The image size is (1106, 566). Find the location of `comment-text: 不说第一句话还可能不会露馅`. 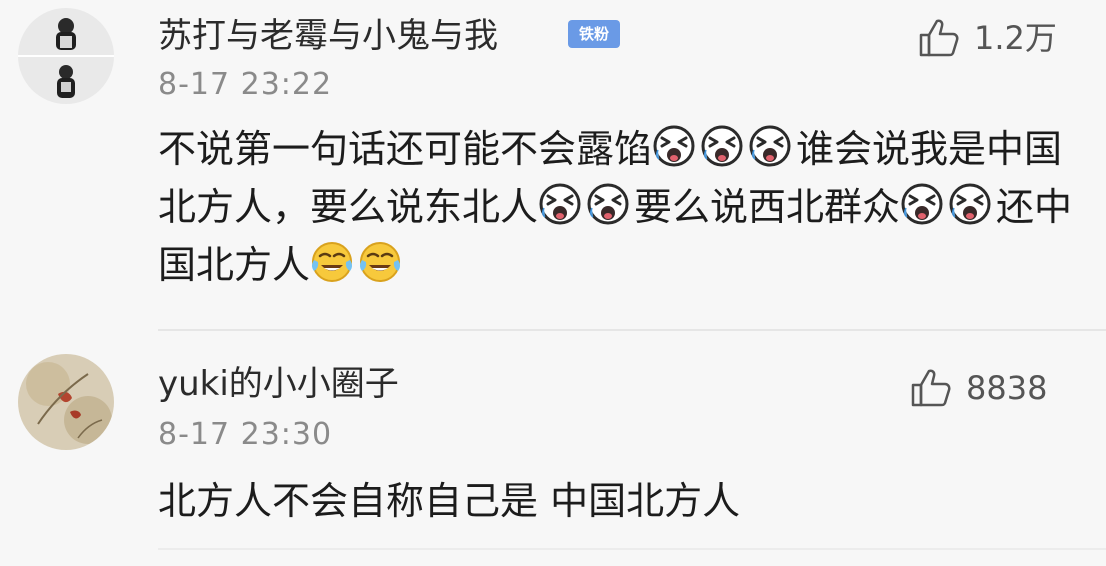

comment-text: 不说第一句话还可能不会露馅 is located at coordinates (405, 149).